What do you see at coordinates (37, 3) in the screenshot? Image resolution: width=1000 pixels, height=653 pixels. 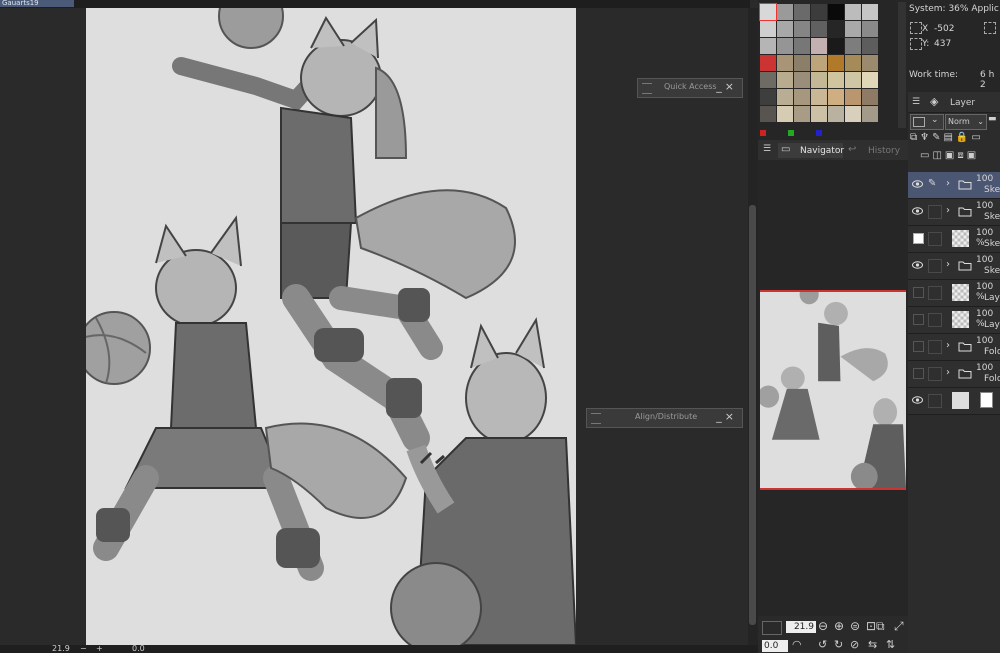 I see `document-tab: Gauarts19` at bounding box center [37, 3].